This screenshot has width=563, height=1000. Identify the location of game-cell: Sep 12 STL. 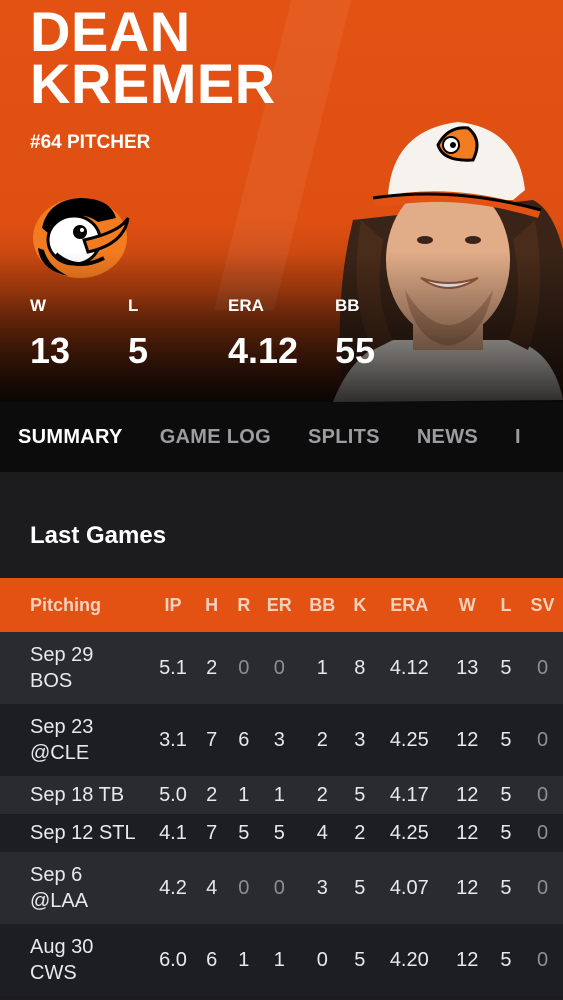
(75, 833).